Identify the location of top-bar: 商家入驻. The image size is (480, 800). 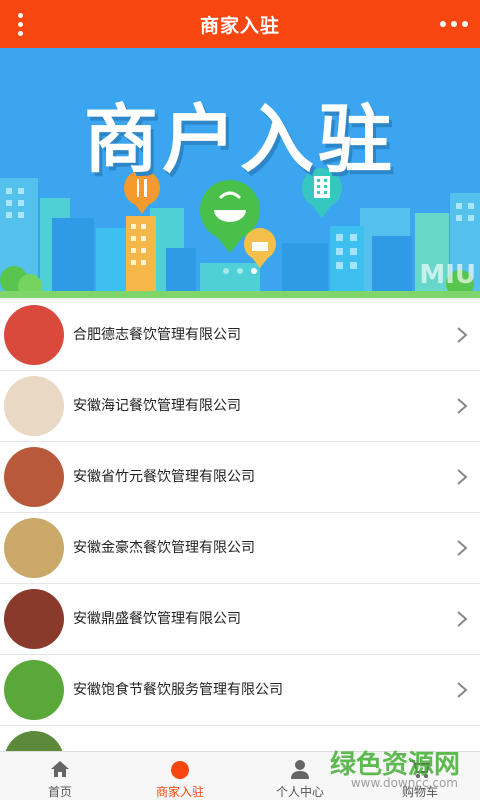
(240, 24).